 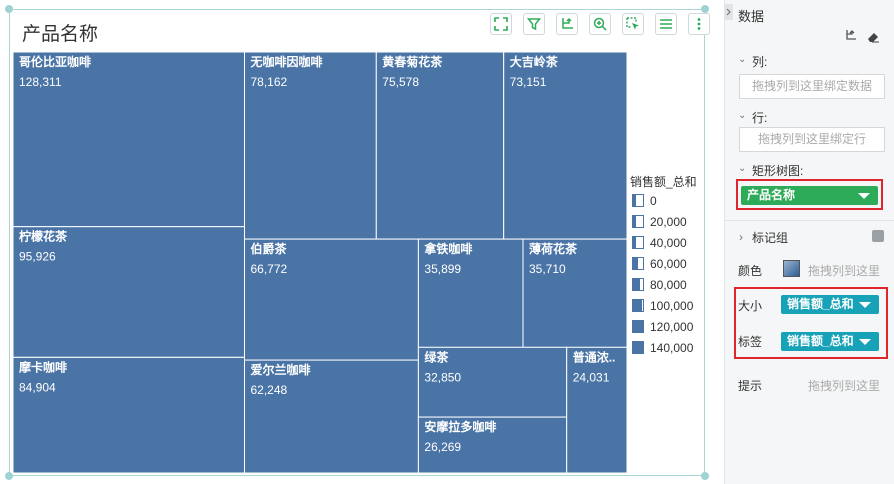 What do you see at coordinates (55, 61) in the screenshot?
I see `treemap-cell-label: 哥伦比亚咖啡` at bounding box center [55, 61].